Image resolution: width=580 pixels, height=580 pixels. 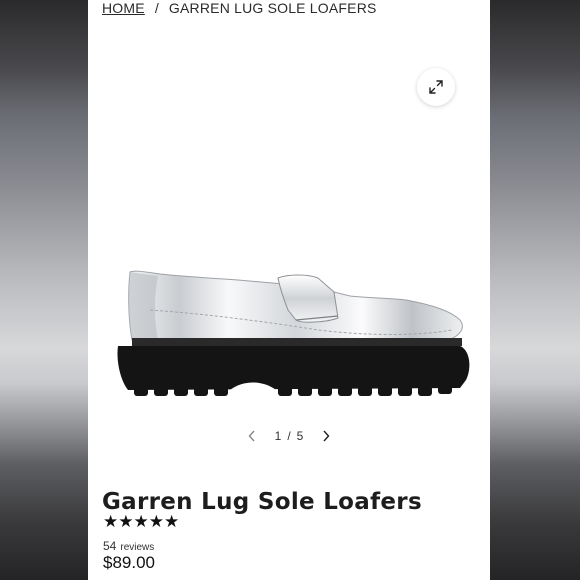 I want to click on review-count-link: 54 reviews, so click(x=128, y=546).